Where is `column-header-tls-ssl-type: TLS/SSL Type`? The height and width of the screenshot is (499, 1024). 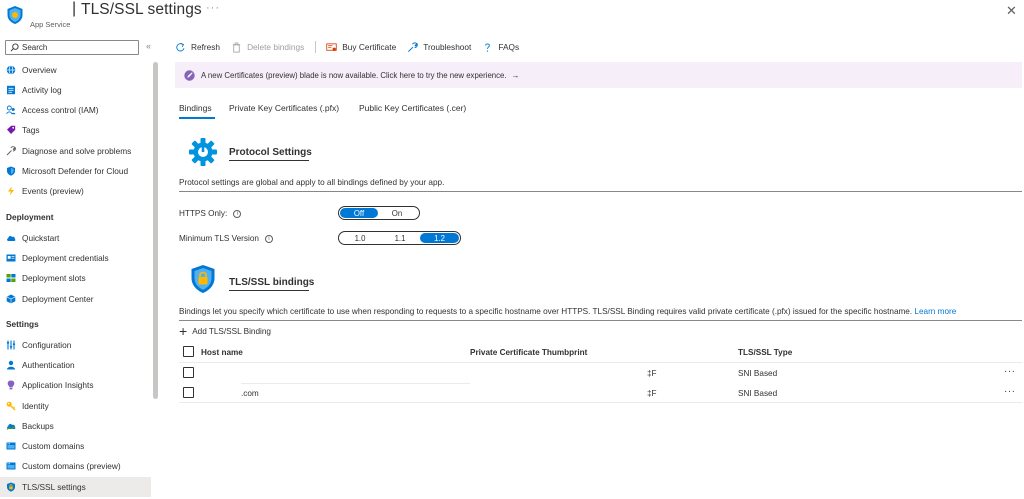
column-header-tls-ssl-type: TLS/SSL Type is located at coordinates (765, 352).